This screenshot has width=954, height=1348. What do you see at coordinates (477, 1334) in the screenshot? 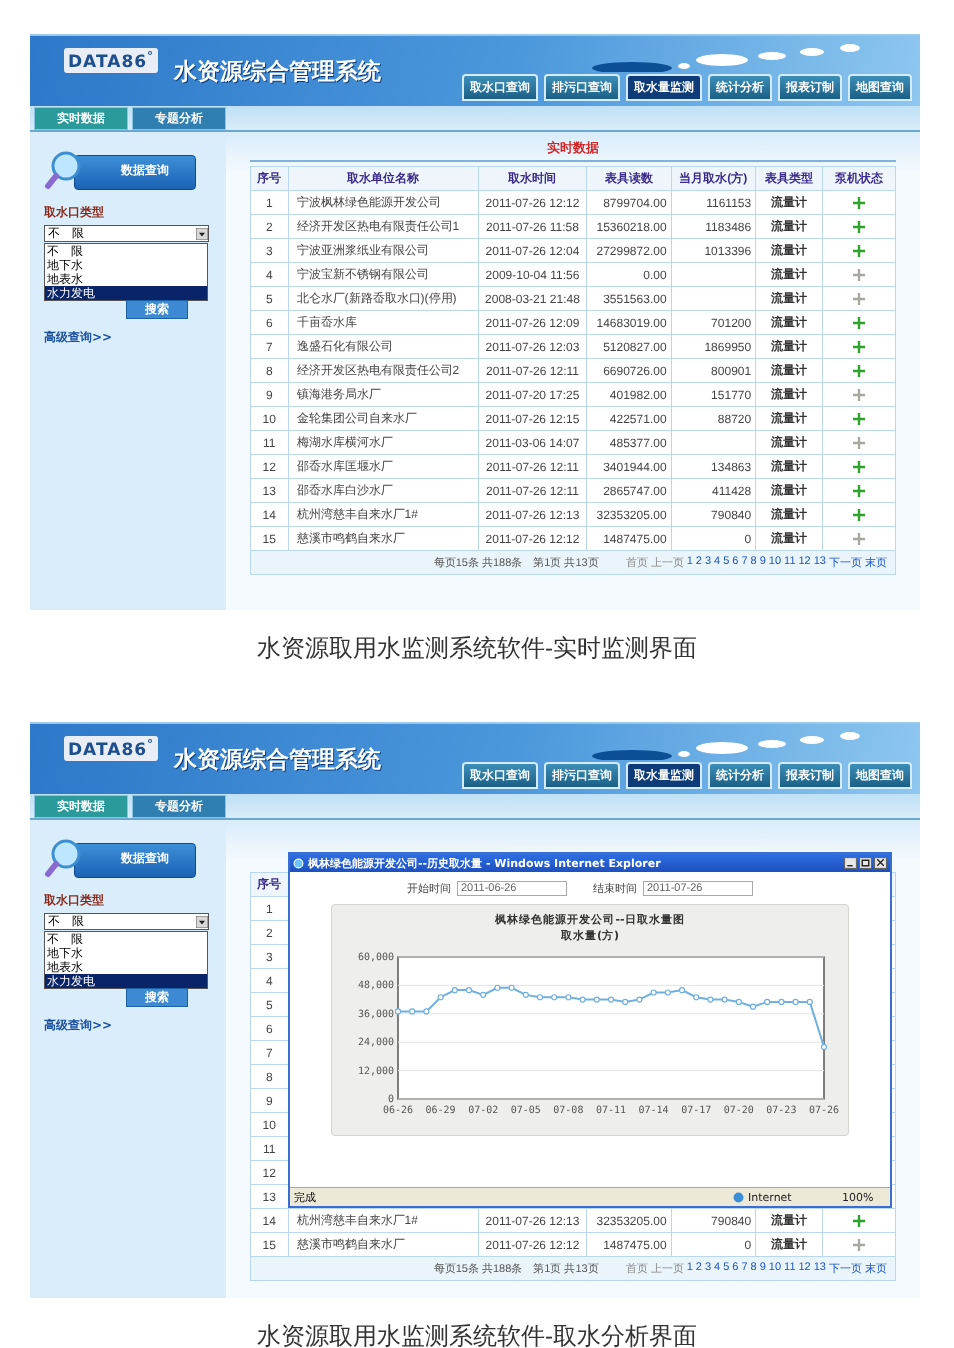
I see `caption: 水资源取用水监测系统软件-取水分析界面` at bounding box center [477, 1334].